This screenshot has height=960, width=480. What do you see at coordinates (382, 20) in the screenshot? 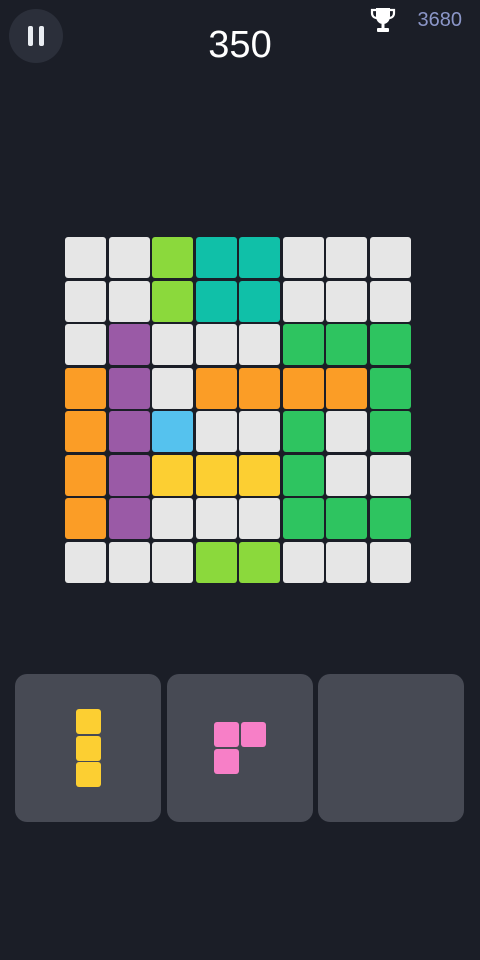
I see `trophy-icon` at bounding box center [382, 20].